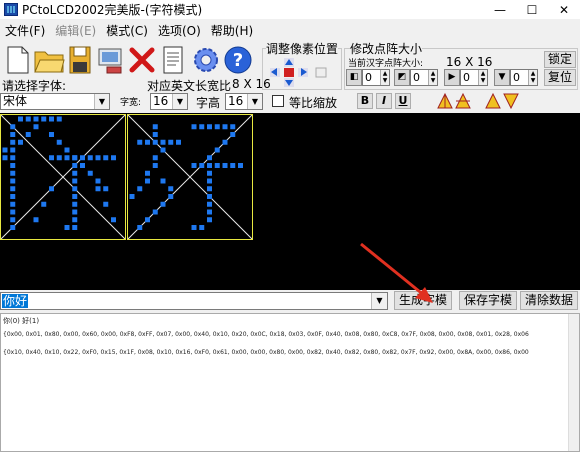  Describe the element at coordinates (18, 60) in the screenshot. I see `new-file-icon` at that location.